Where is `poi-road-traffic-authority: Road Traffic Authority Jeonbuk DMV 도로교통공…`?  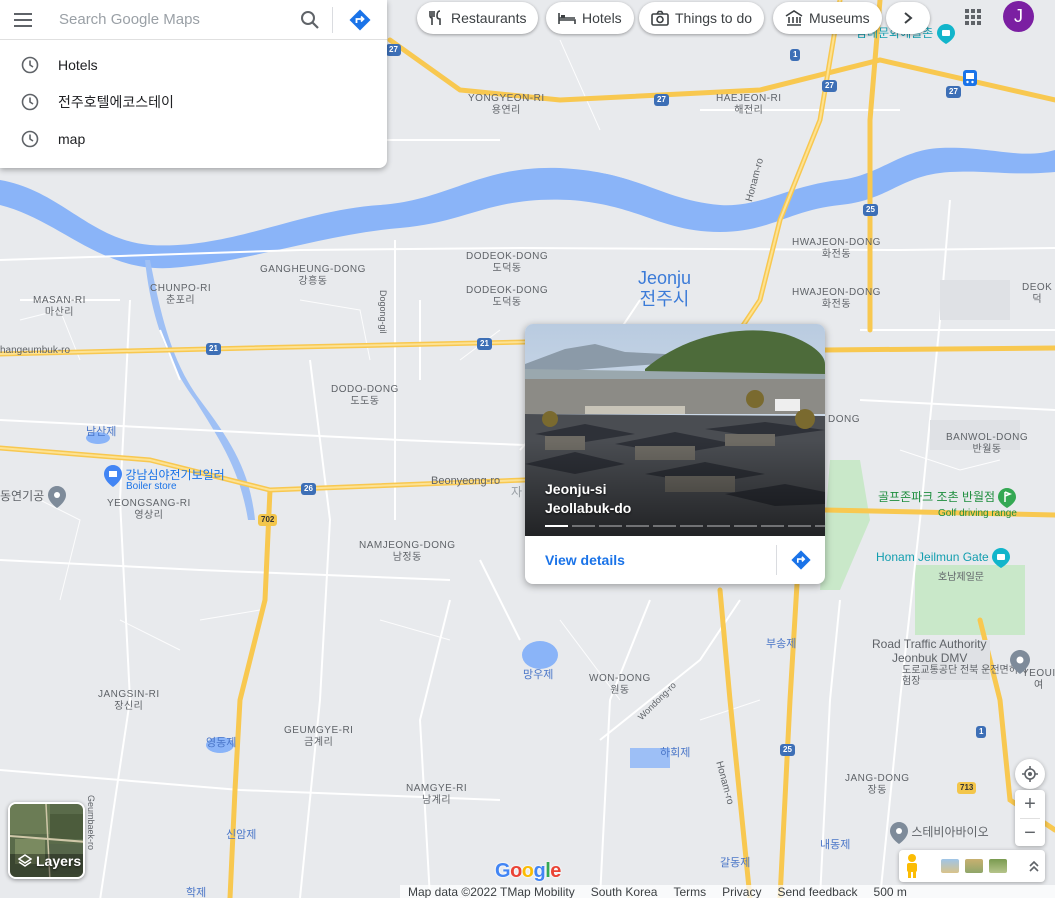
poi-road-traffic-authority: Road Traffic Authority Jeonbuk DMV 도로교통공… is located at coordinates (952, 662).